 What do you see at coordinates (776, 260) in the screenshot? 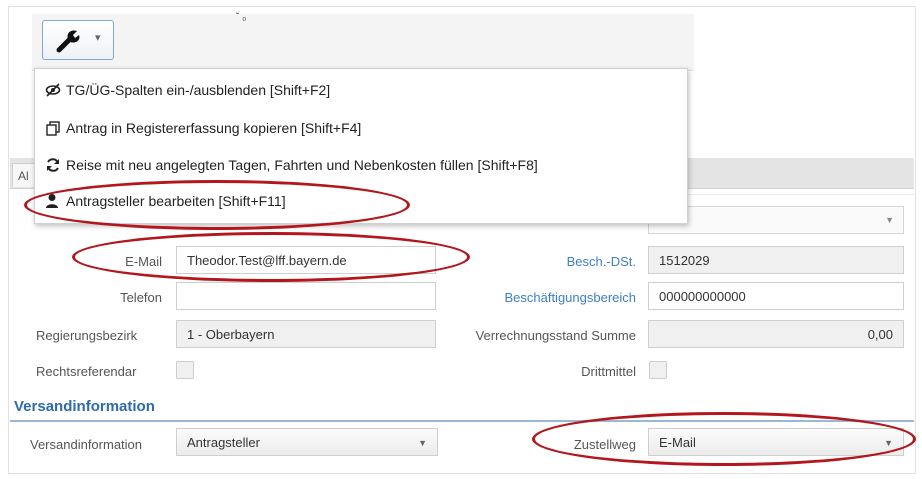
I see `besch-dst-field: 1512029` at bounding box center [776, 260].